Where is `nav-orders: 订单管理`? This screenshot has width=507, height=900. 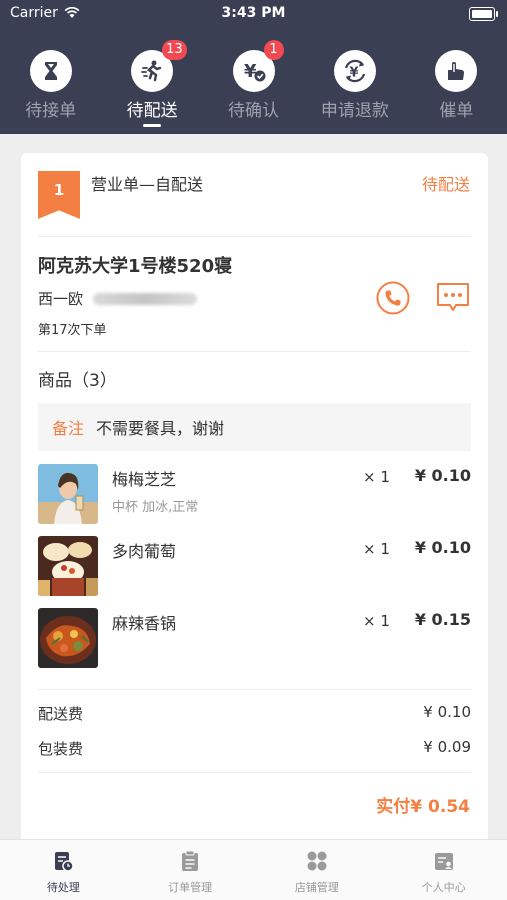 nav-orders: 订单管理 is located at coordinates (190, 870).